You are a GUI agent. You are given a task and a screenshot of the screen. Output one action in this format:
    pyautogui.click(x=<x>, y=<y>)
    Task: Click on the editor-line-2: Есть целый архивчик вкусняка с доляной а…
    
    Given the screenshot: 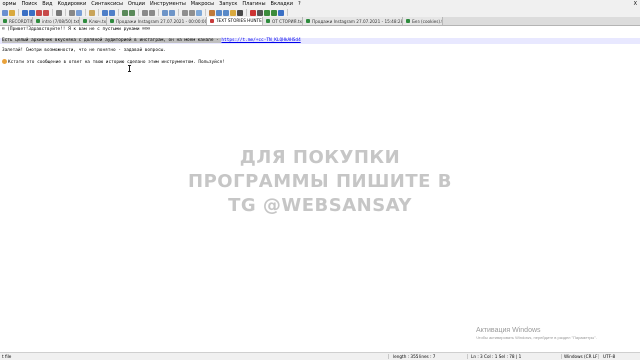 What is the action you would take?
    pyautogui.click(x=320, y=41)
    